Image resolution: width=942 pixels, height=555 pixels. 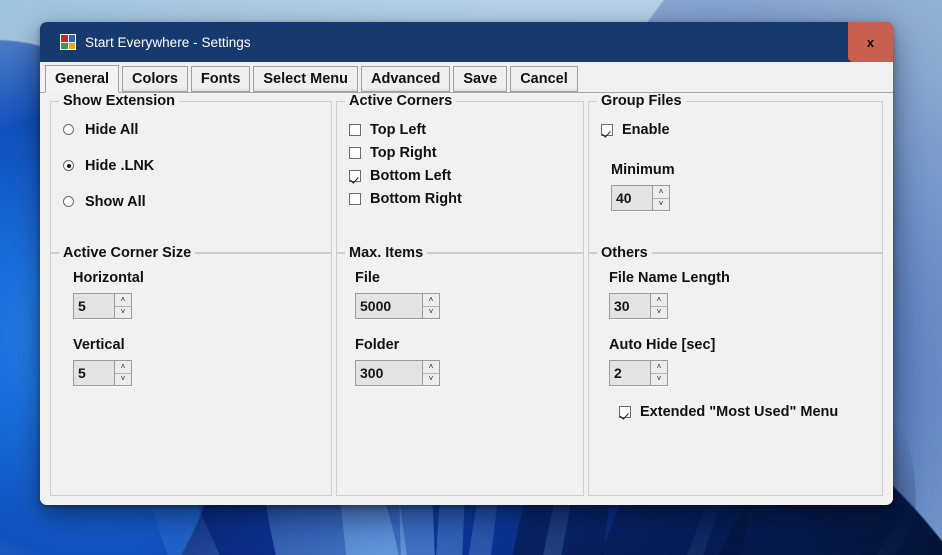 What do you see at coordinates (416, 198) in the screenshot?
I see `checkbox-label: Bottom Right` at bounding box center [416, 198].